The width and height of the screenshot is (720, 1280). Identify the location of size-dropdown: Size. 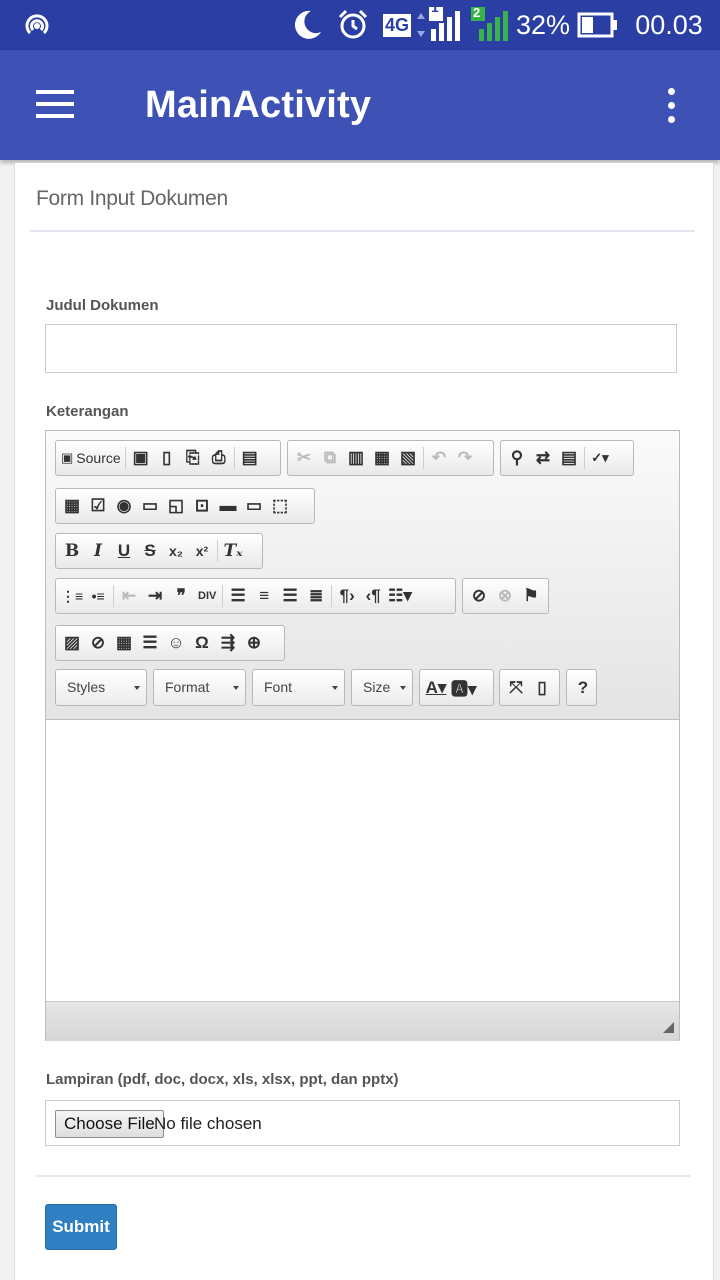
(382, 687).